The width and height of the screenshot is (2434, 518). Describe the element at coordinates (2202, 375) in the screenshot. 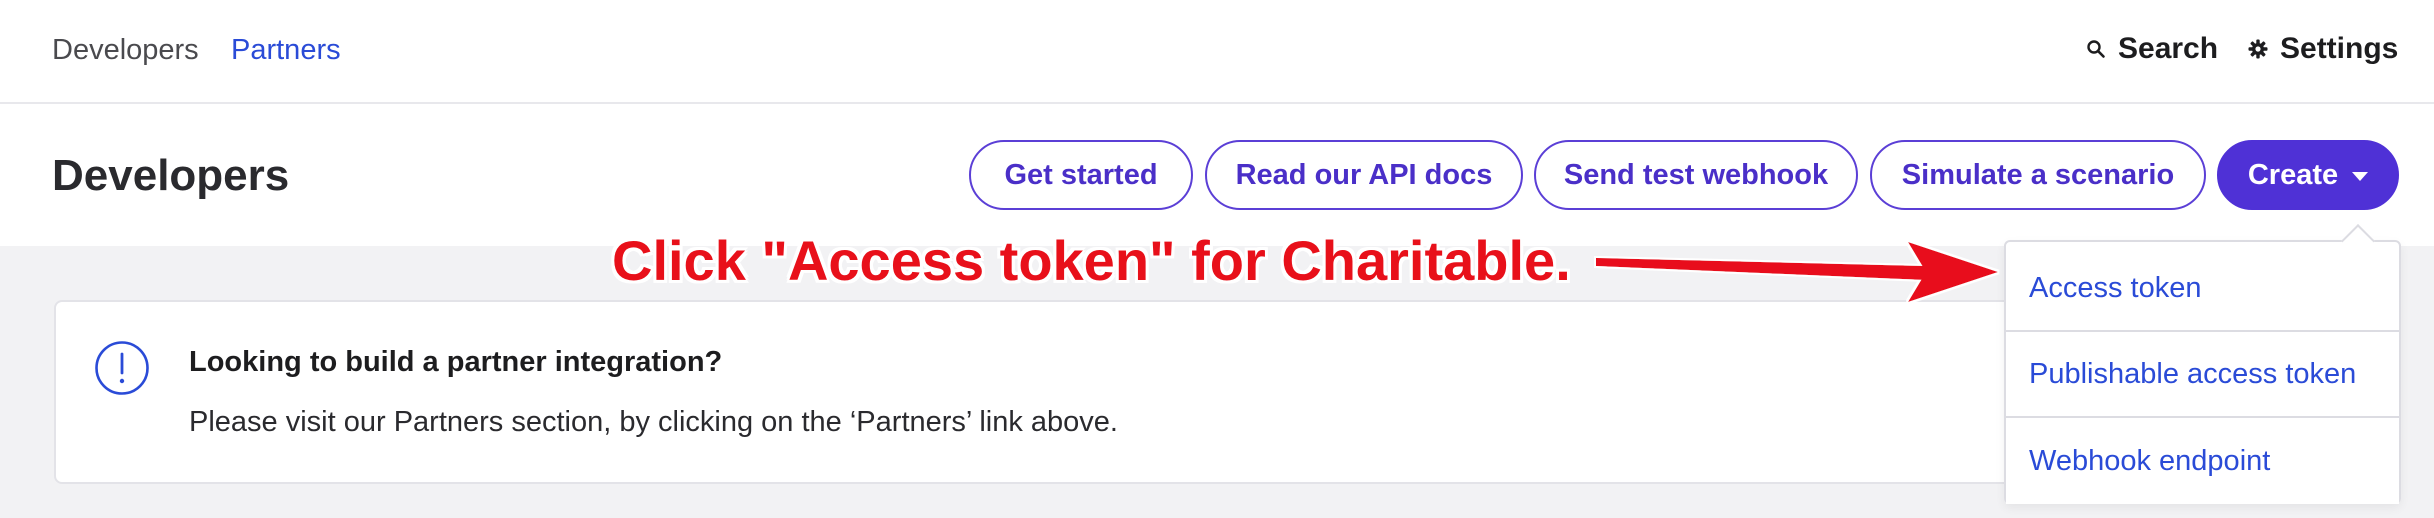

I see `menu-item-publishable-access-token: Publishable access token` at that location.